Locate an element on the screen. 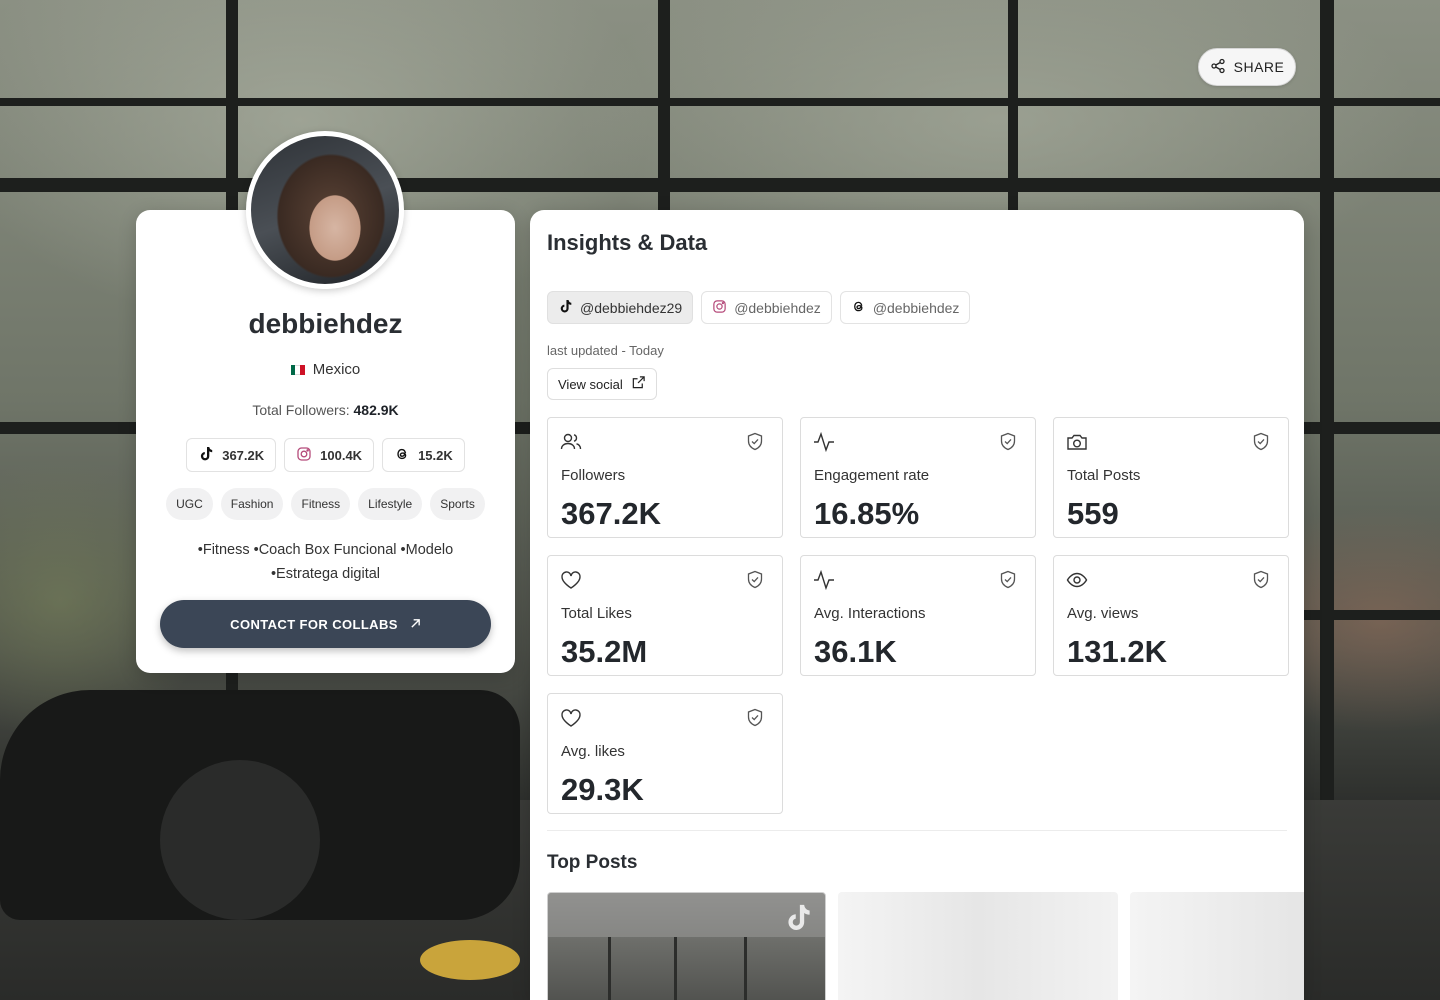 Image resolution: width=1440 pixels, height=1000 pixels. contact-for-collabs-button: CONTACT FOR COLLABS is located at coordinates (325, 624).